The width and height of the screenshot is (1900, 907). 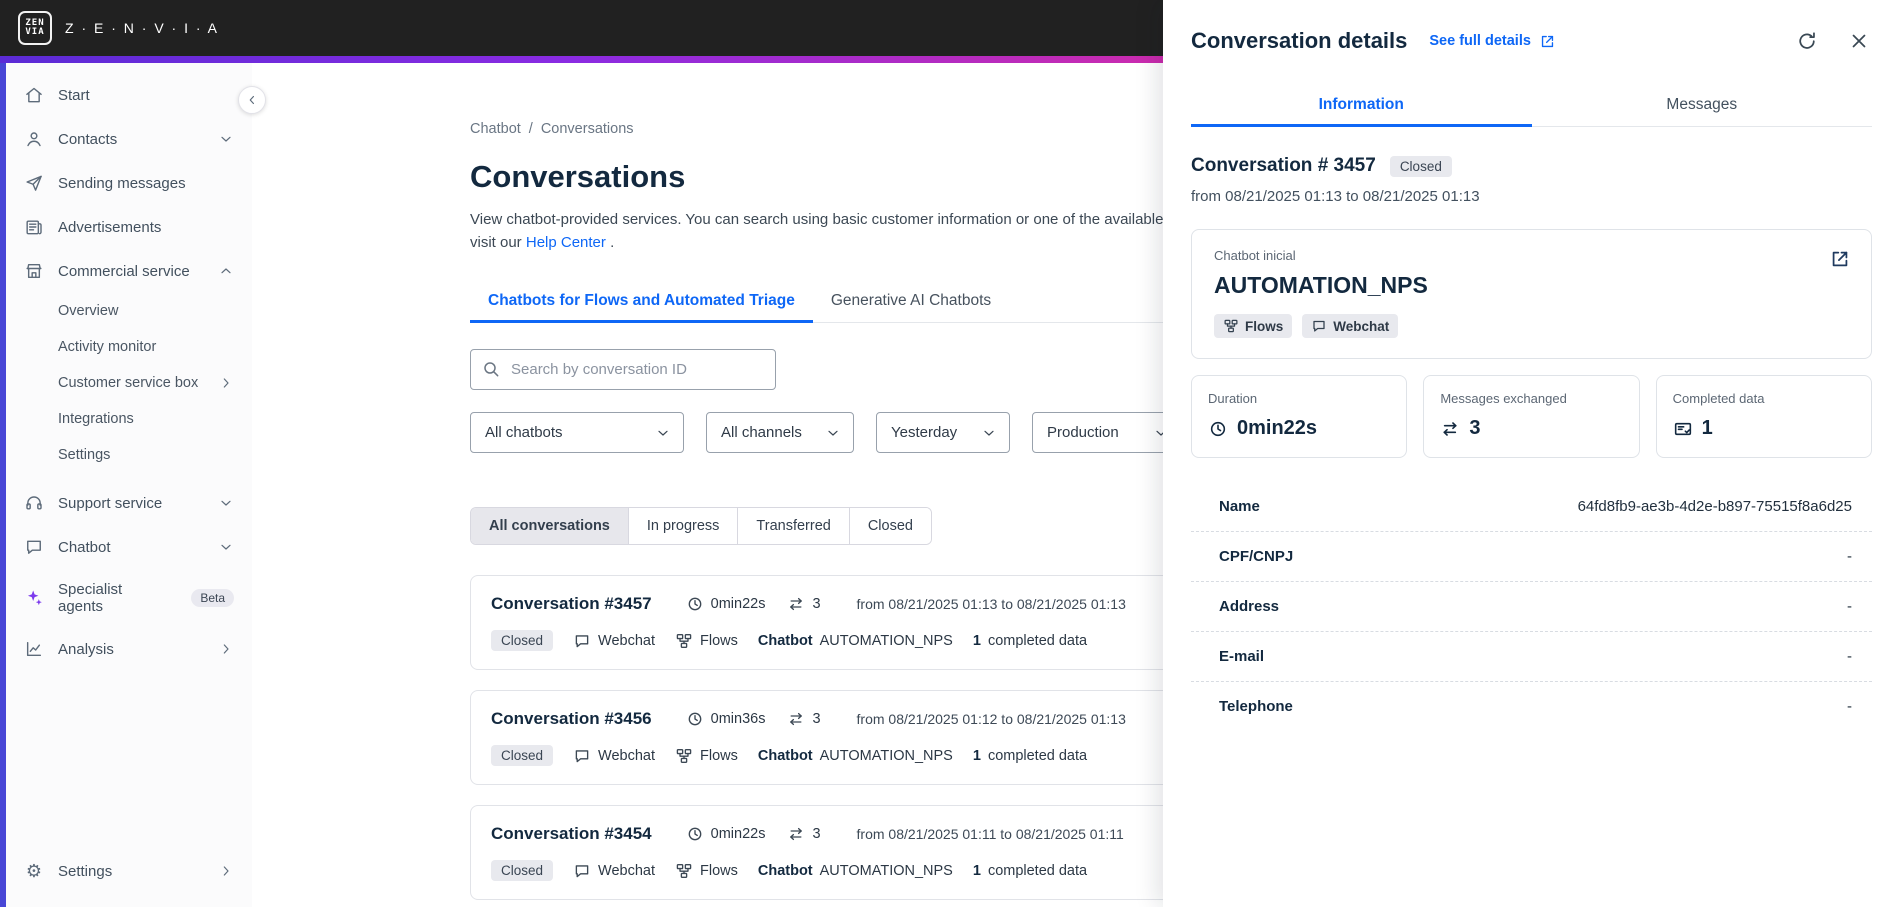 I want to click on field-row-email: E-mail -, so click(x=1531, y=657).